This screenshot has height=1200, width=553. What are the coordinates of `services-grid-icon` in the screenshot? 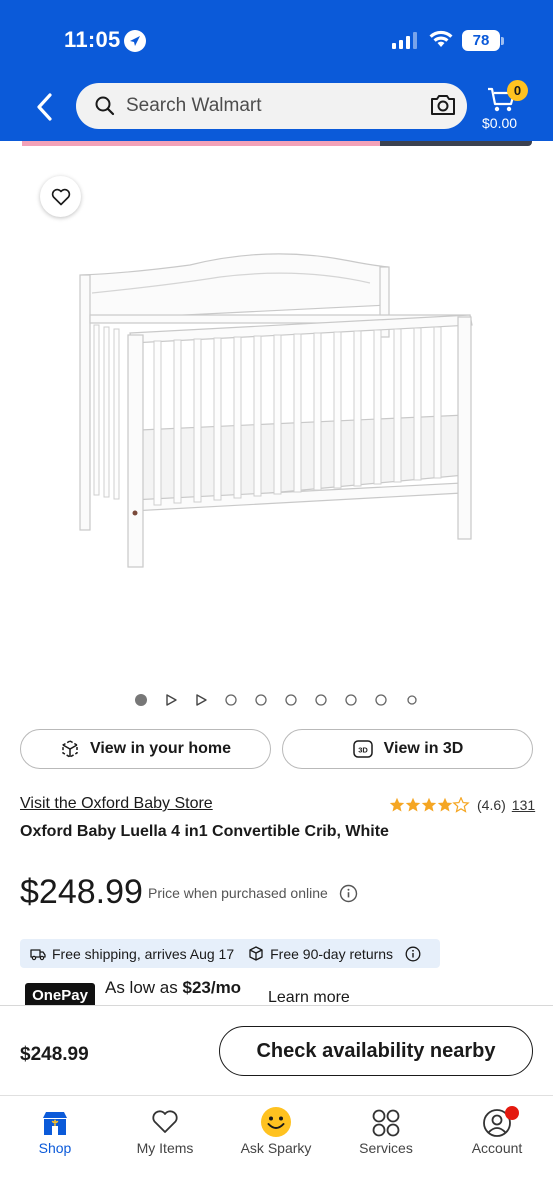 It's located at (386, 1123).